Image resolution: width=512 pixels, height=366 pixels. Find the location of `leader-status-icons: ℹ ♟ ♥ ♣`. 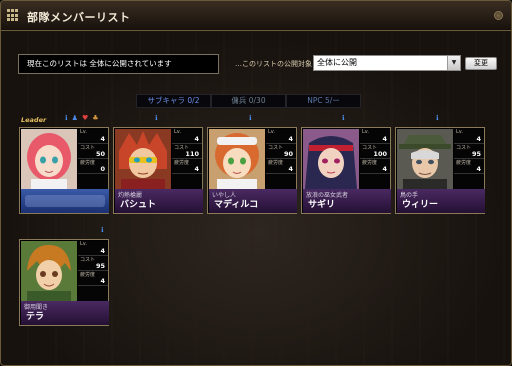

leader-status-icons: ℹ ♟ ♥ ♣ is located at coordinates (82, 118).